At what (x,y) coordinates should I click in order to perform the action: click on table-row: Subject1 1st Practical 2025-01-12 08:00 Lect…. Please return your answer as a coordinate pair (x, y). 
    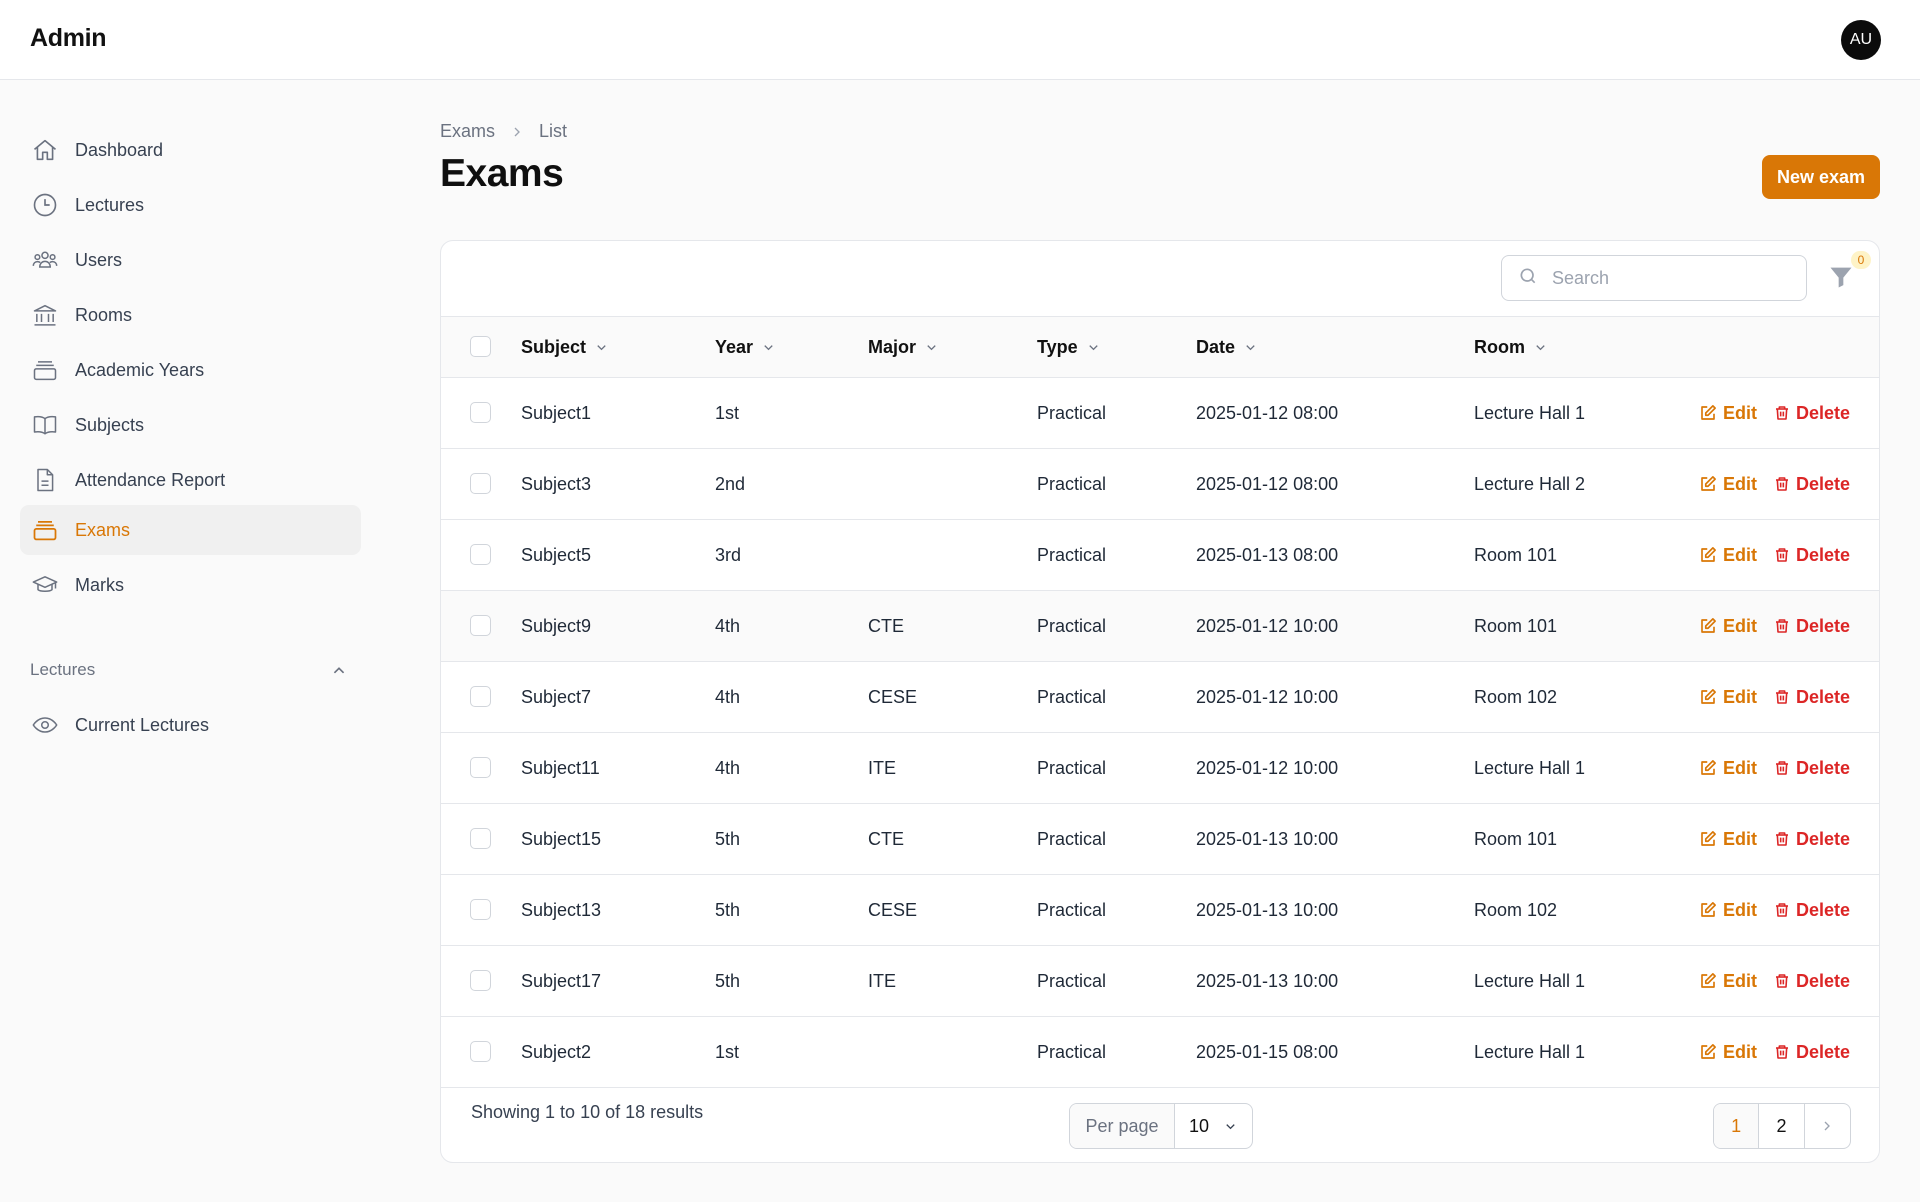
    Looking at the image, I should click on (1160, 413).